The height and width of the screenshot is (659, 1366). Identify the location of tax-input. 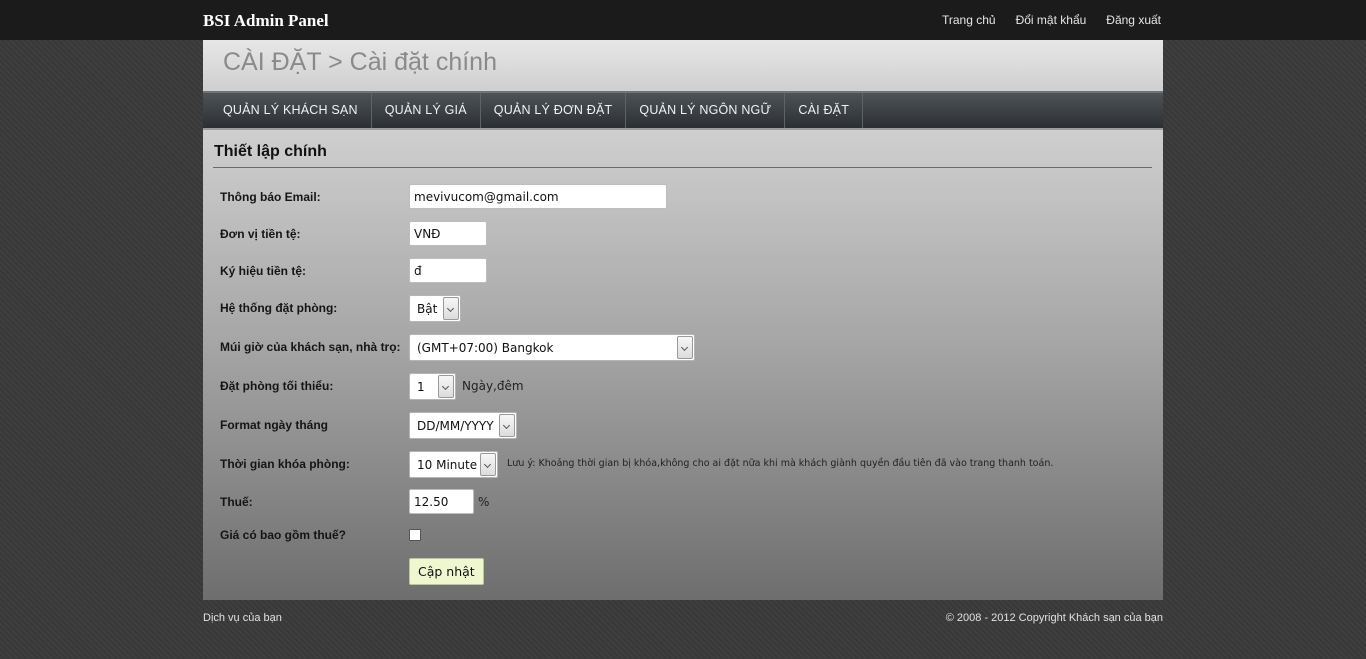
(441, 501).